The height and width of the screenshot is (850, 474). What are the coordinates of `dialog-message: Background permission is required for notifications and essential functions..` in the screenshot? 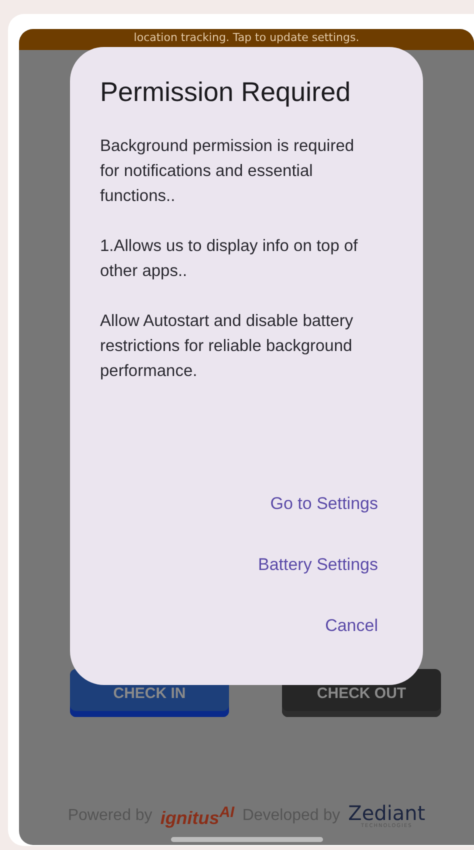 It's located at (228, 171).